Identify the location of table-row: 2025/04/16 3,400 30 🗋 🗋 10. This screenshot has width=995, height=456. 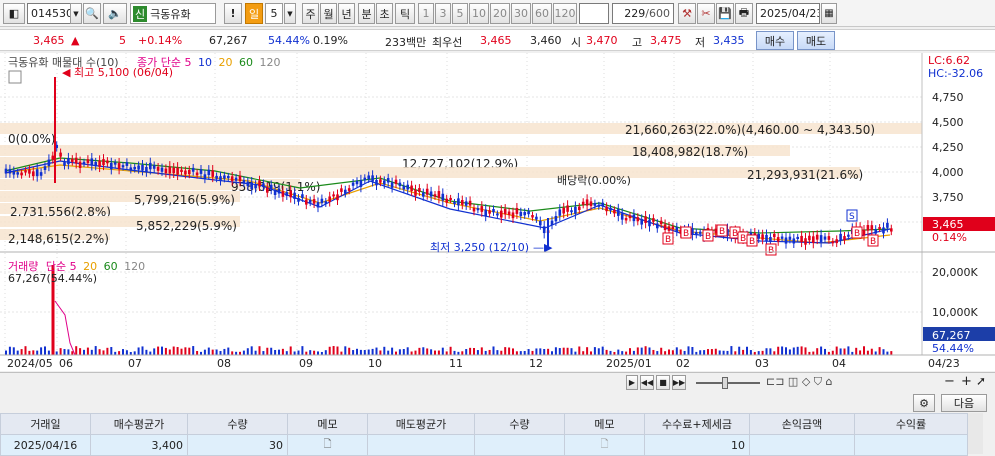
(484, 445).